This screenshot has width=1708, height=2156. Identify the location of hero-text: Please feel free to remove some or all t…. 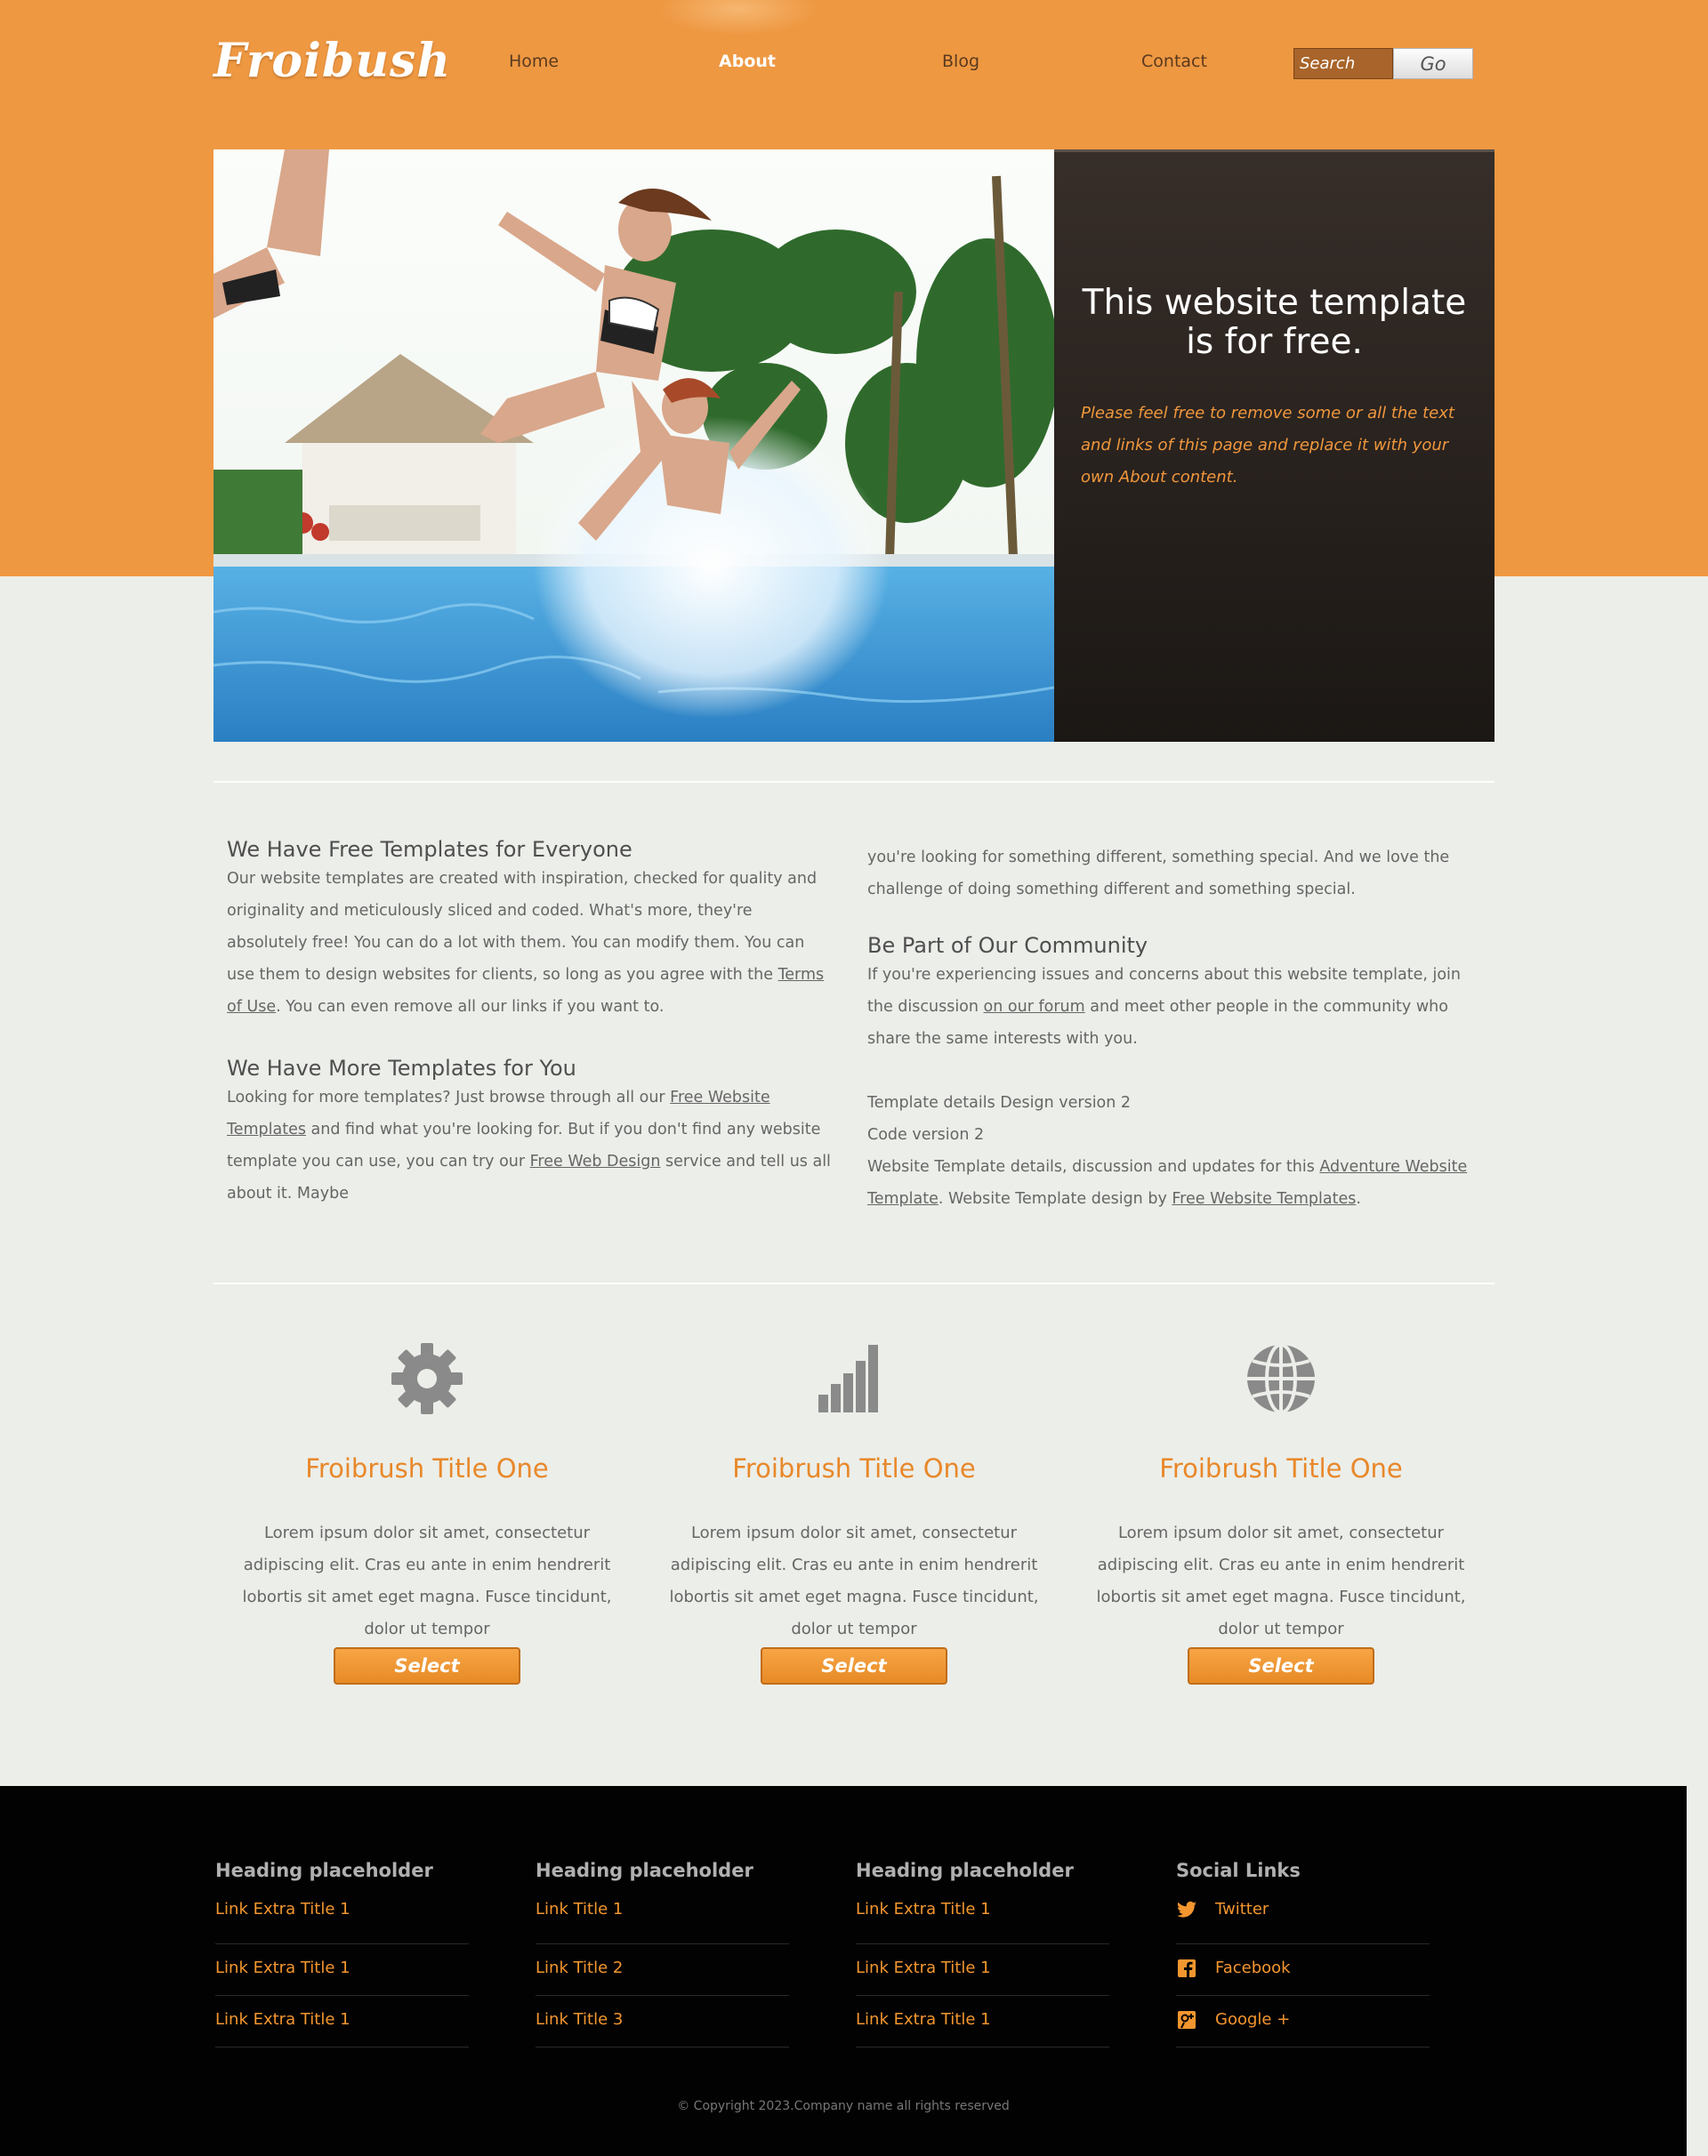
(1267, 446).